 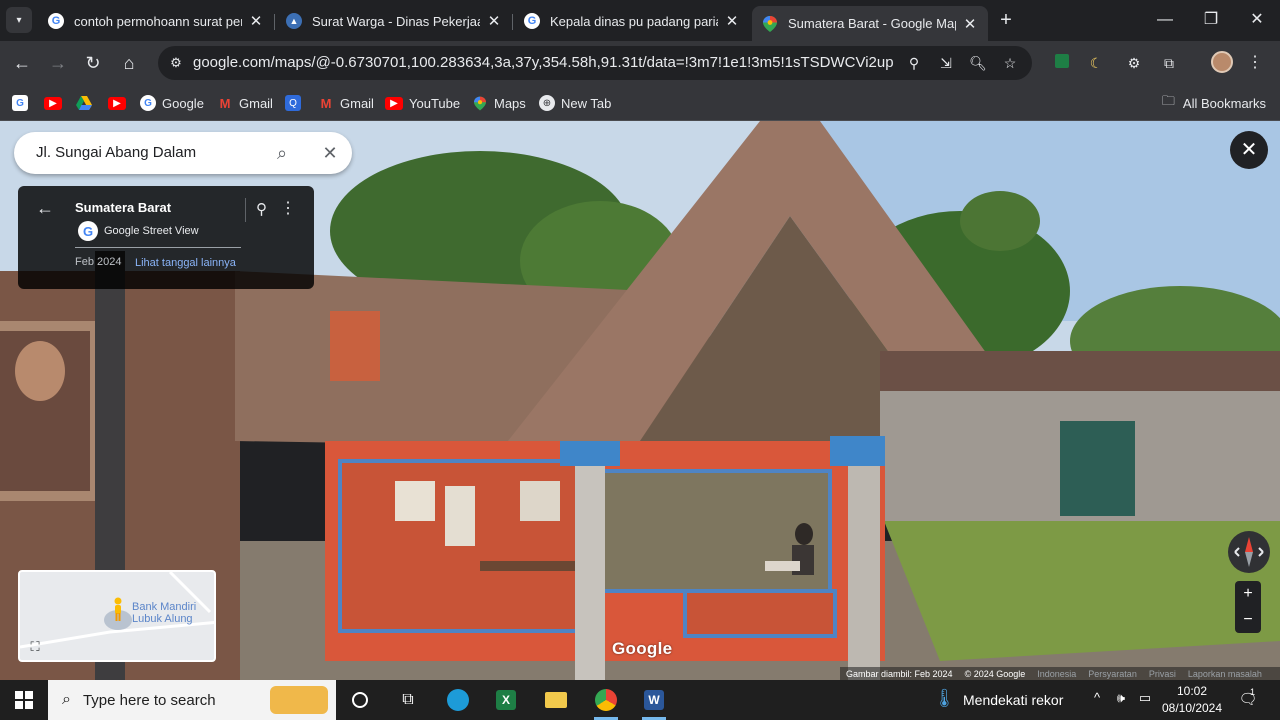 I want to click on tab-google-maps: Sumatera Barat - Google Maps ✕, so click(x=870, y=23).